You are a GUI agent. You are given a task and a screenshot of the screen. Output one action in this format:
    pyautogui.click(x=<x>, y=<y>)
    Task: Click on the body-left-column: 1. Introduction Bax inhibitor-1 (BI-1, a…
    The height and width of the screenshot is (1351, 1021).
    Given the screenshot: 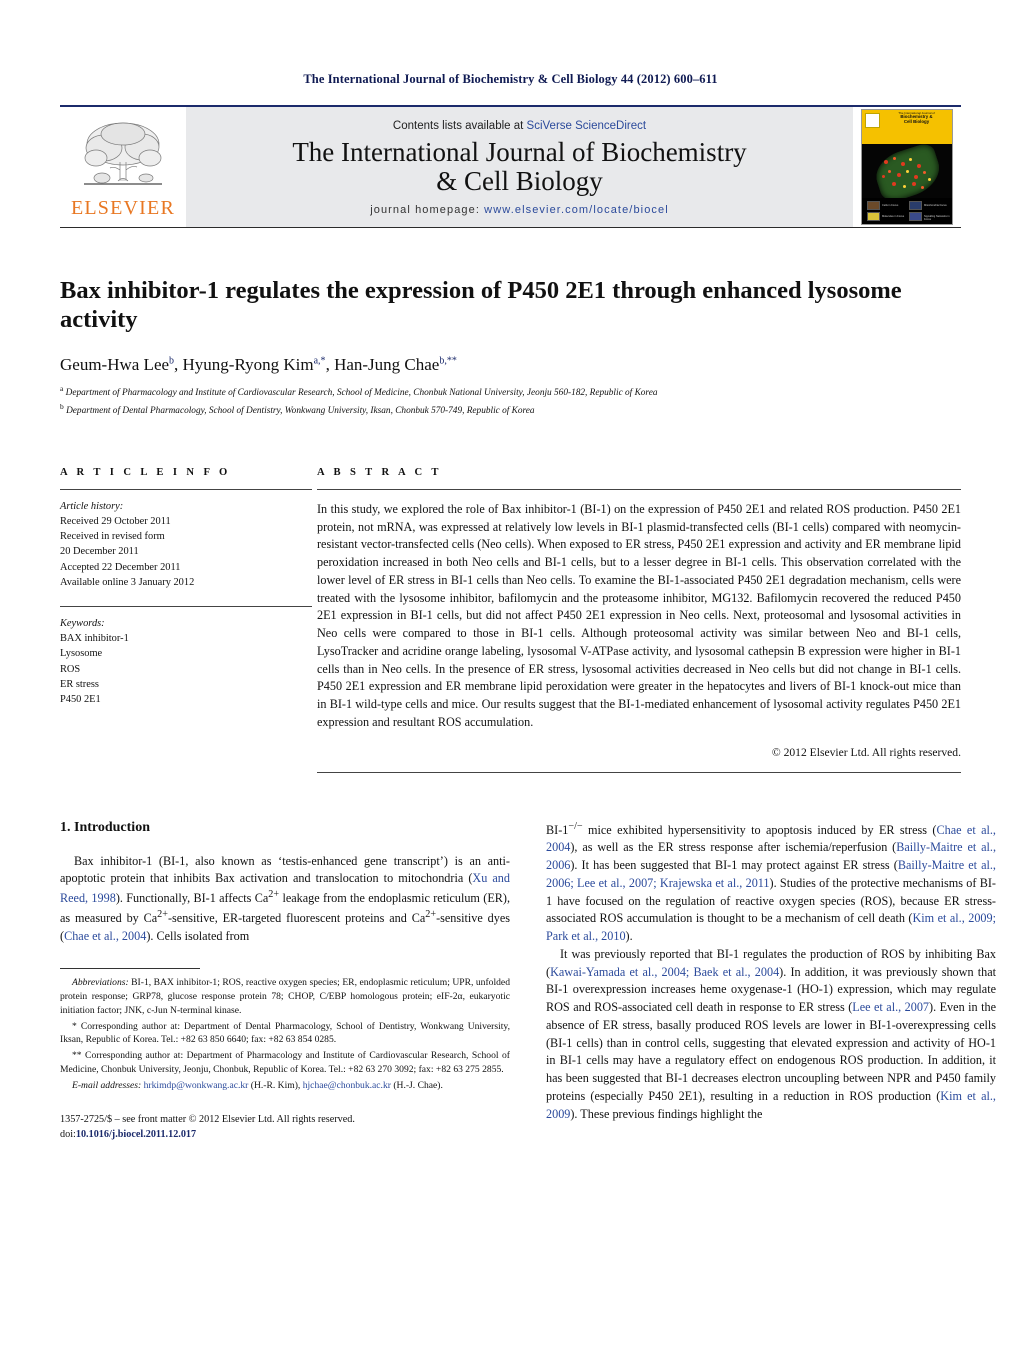 What is the action you would take?
    pyautogui.click(x=285, y=981)
    